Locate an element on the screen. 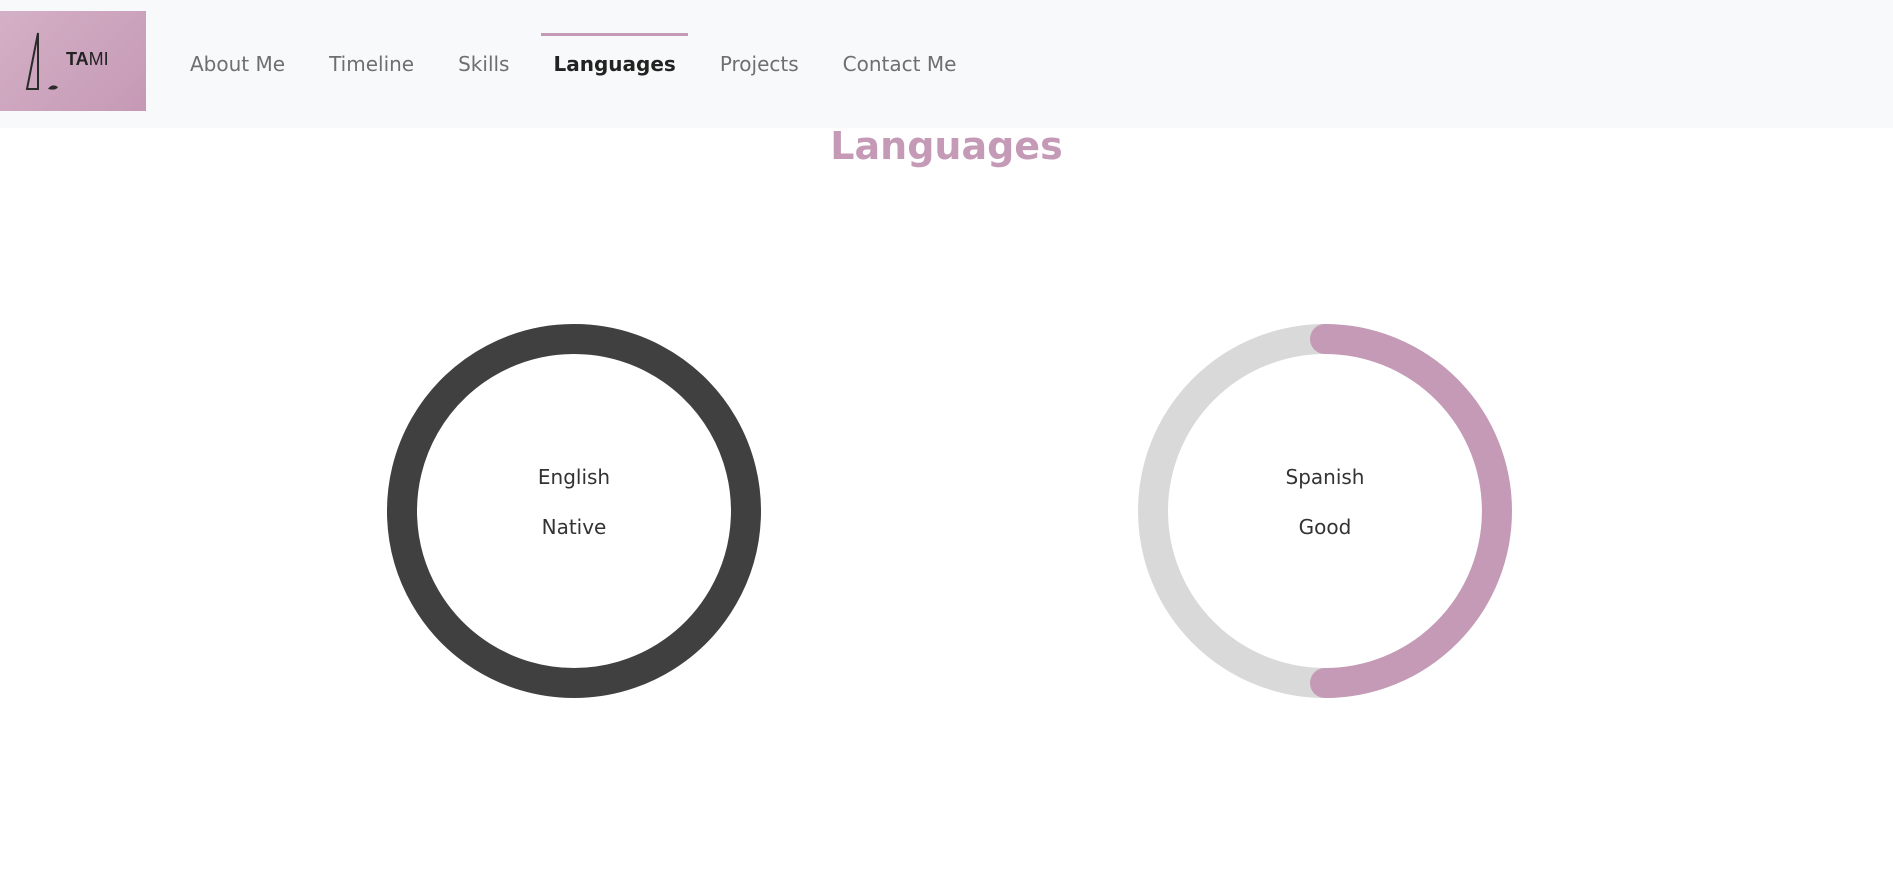 Image resolution: width=1893 pixels, height=887 pixels. brand-logo: TAMI is located at coordinates (73, 61).